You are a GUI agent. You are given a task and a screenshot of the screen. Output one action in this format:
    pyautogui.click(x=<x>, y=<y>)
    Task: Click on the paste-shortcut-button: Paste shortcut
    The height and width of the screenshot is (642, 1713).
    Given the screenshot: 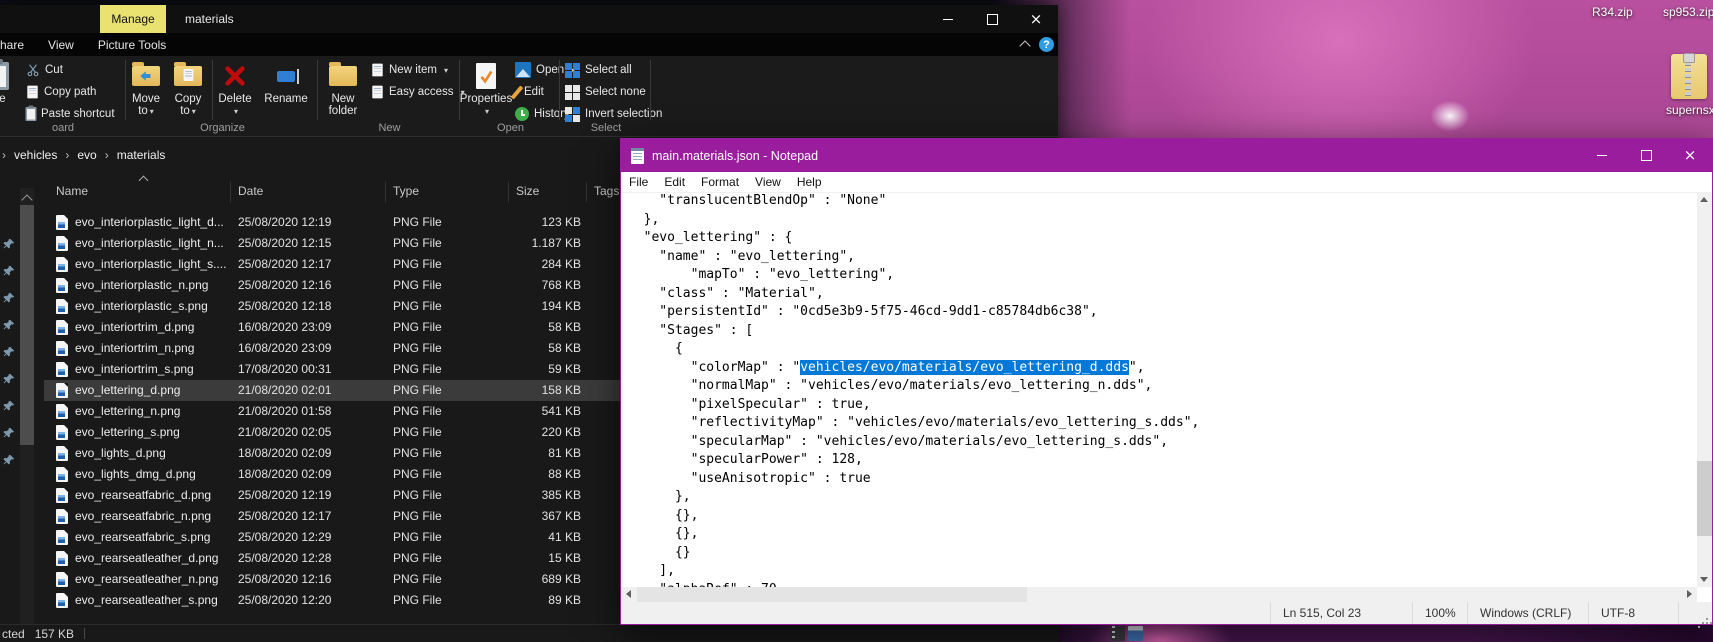 What is the action you would take?
    pyautogui.click(x=70, y=114)
    